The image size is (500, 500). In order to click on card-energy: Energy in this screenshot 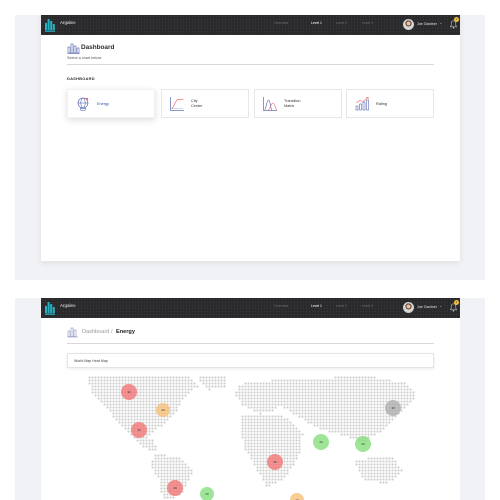, I will do `click(111, 103)`.